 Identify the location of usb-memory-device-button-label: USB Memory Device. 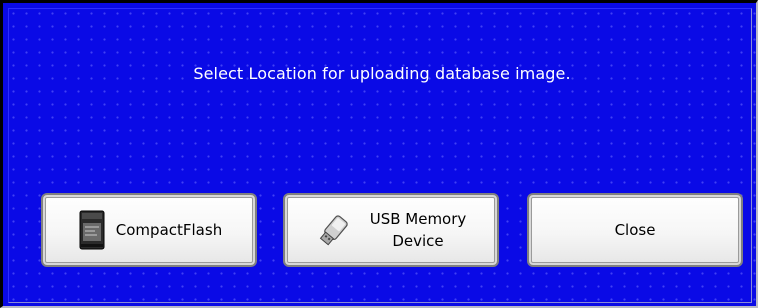
(418, 230).